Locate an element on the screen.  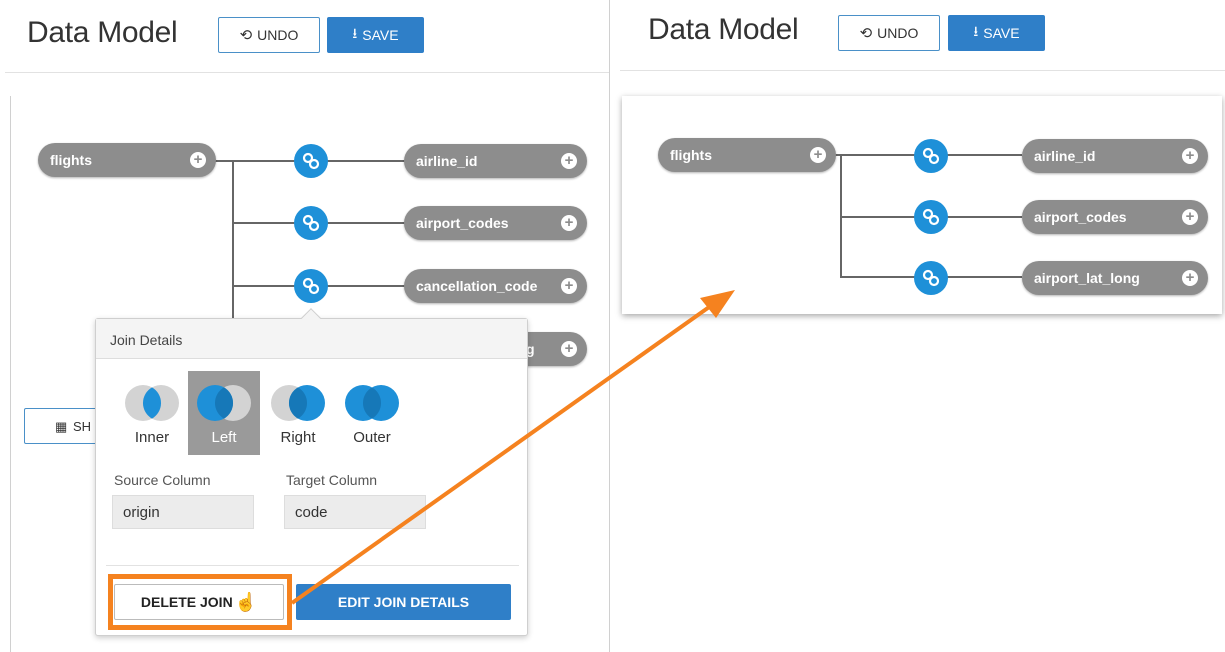
connector is located at coordinates (233, 240).